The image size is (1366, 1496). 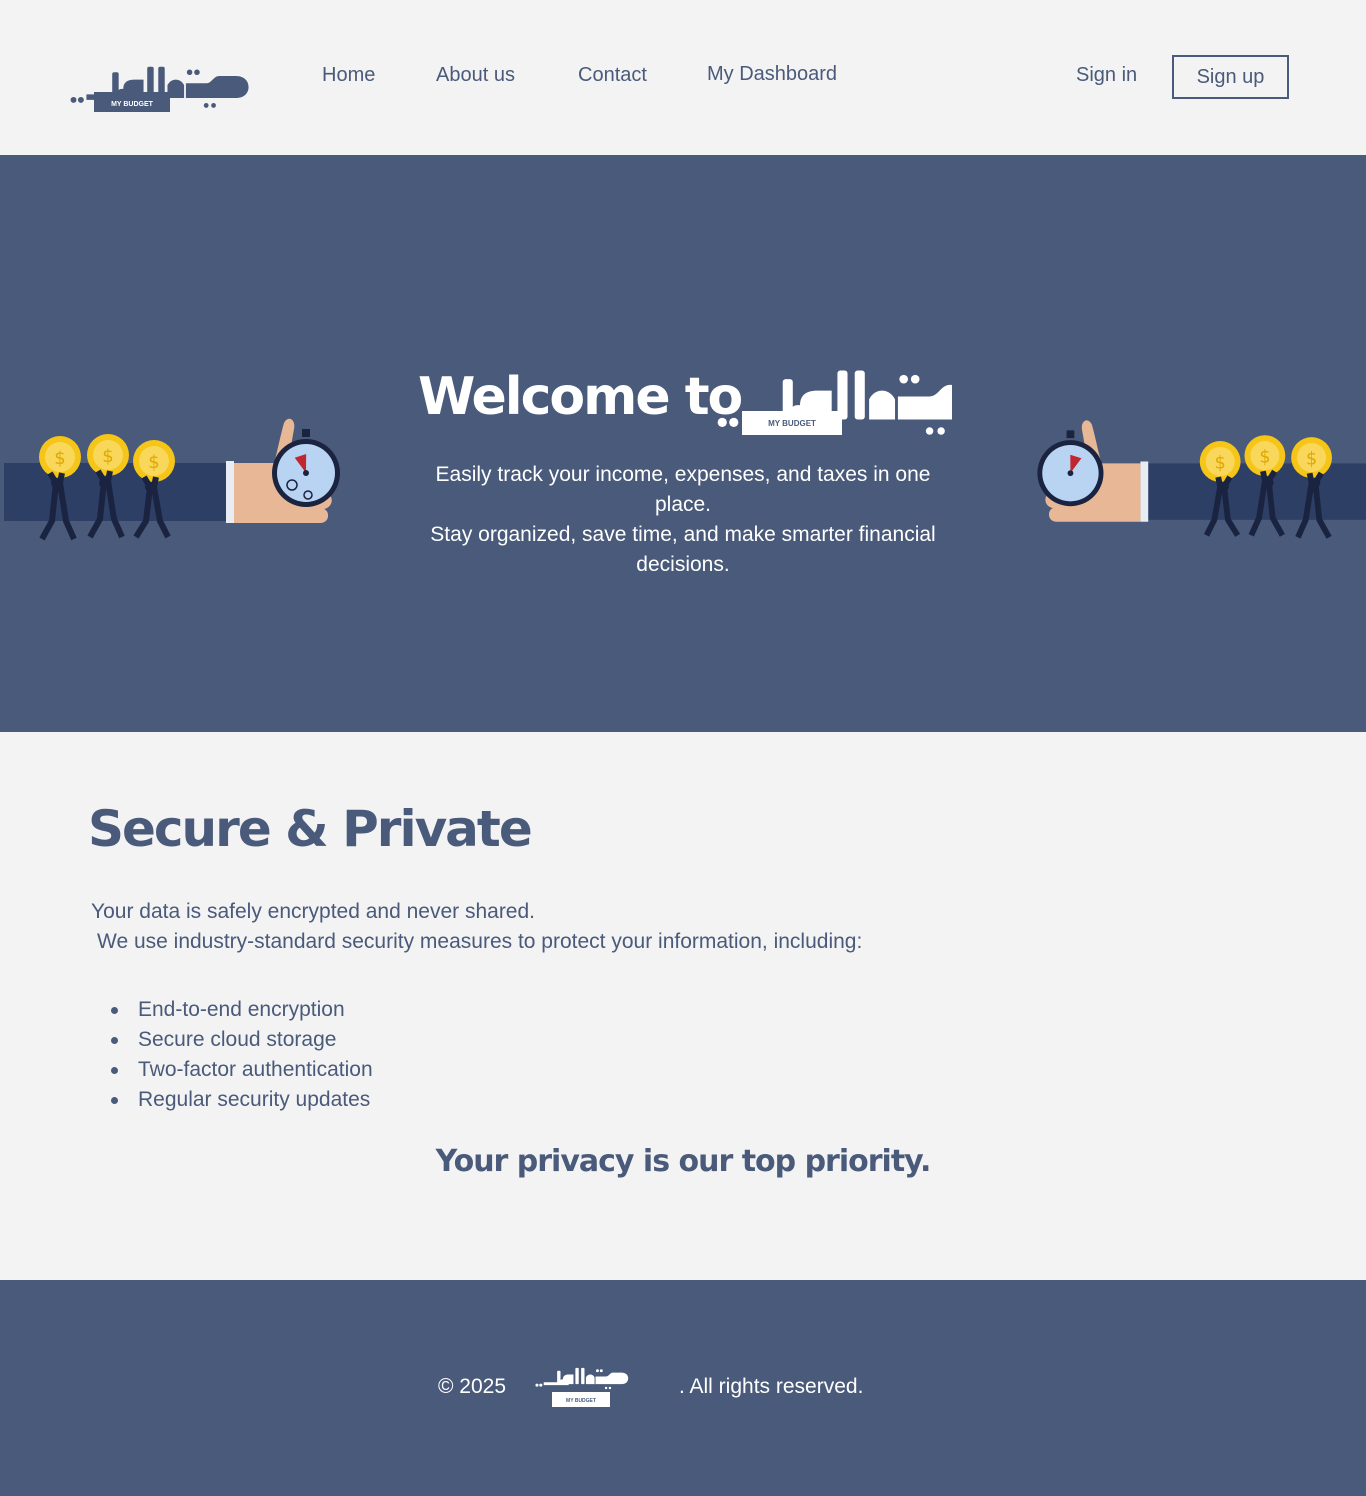 I want to click on logo-caption: MY BUDGET, so click(x=132, y=104).